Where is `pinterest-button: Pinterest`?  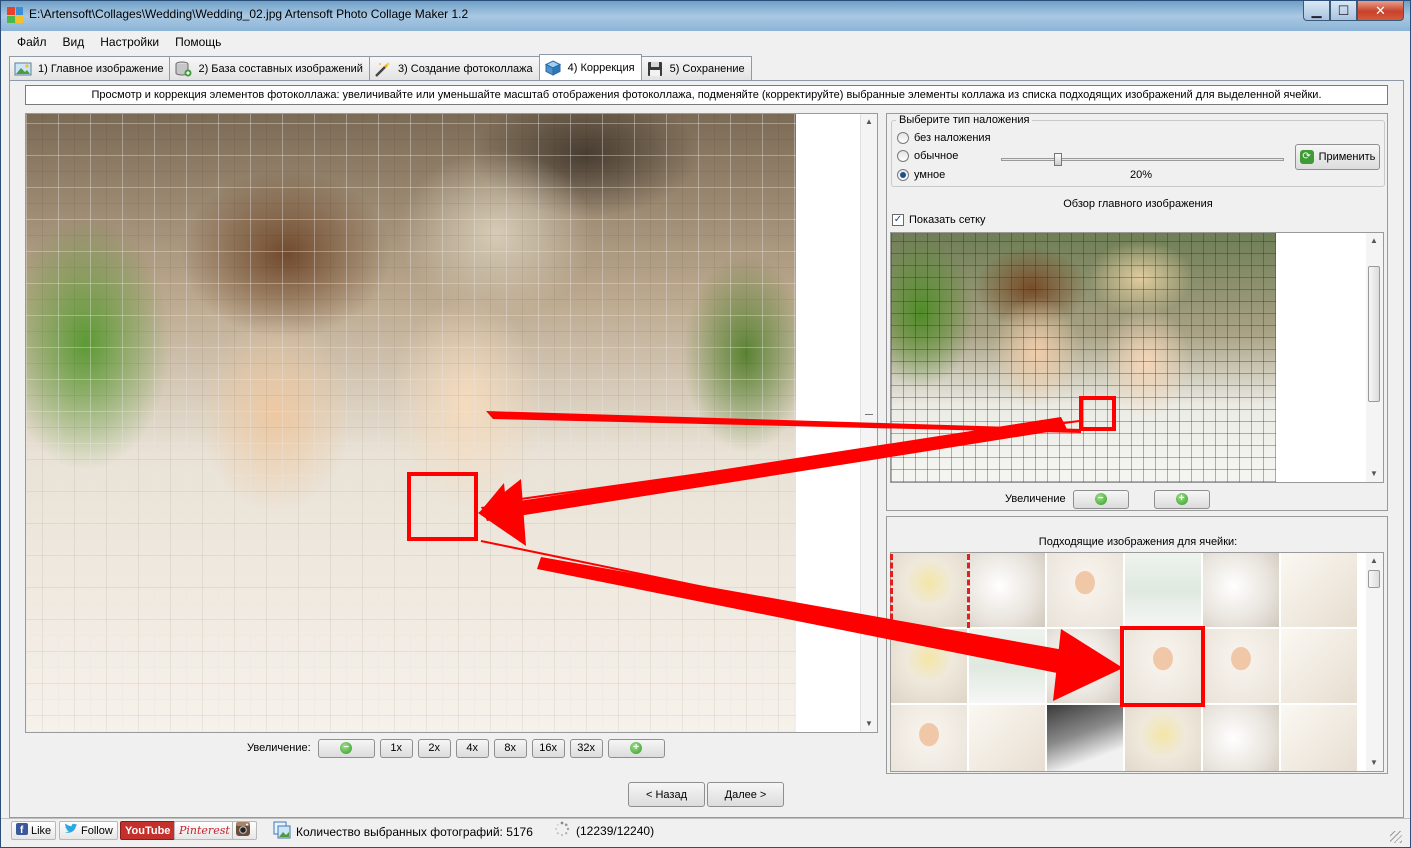
pinterest-button: Pinterest is located at coordinates (204, 830).